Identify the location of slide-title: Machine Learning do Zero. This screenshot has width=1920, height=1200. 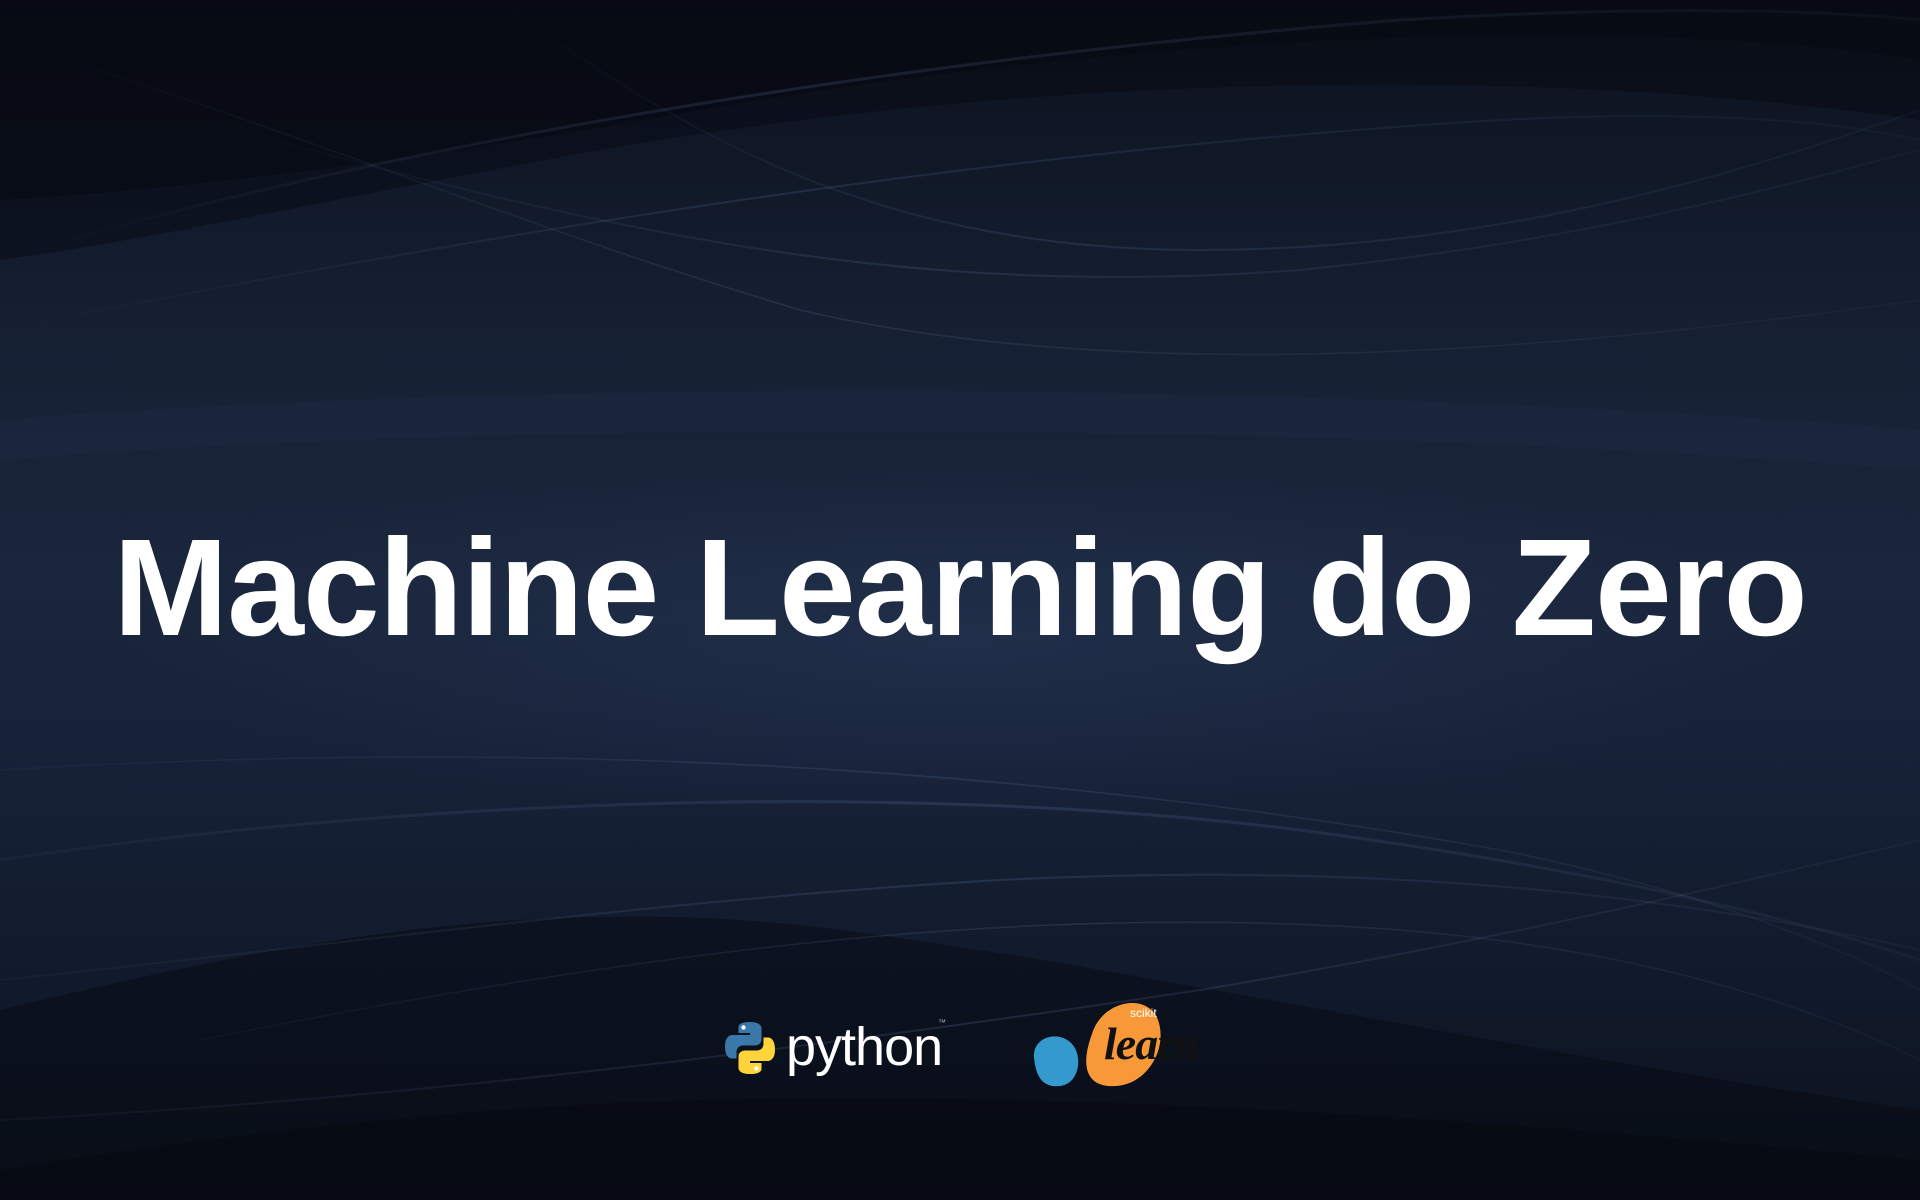
(960, 588).